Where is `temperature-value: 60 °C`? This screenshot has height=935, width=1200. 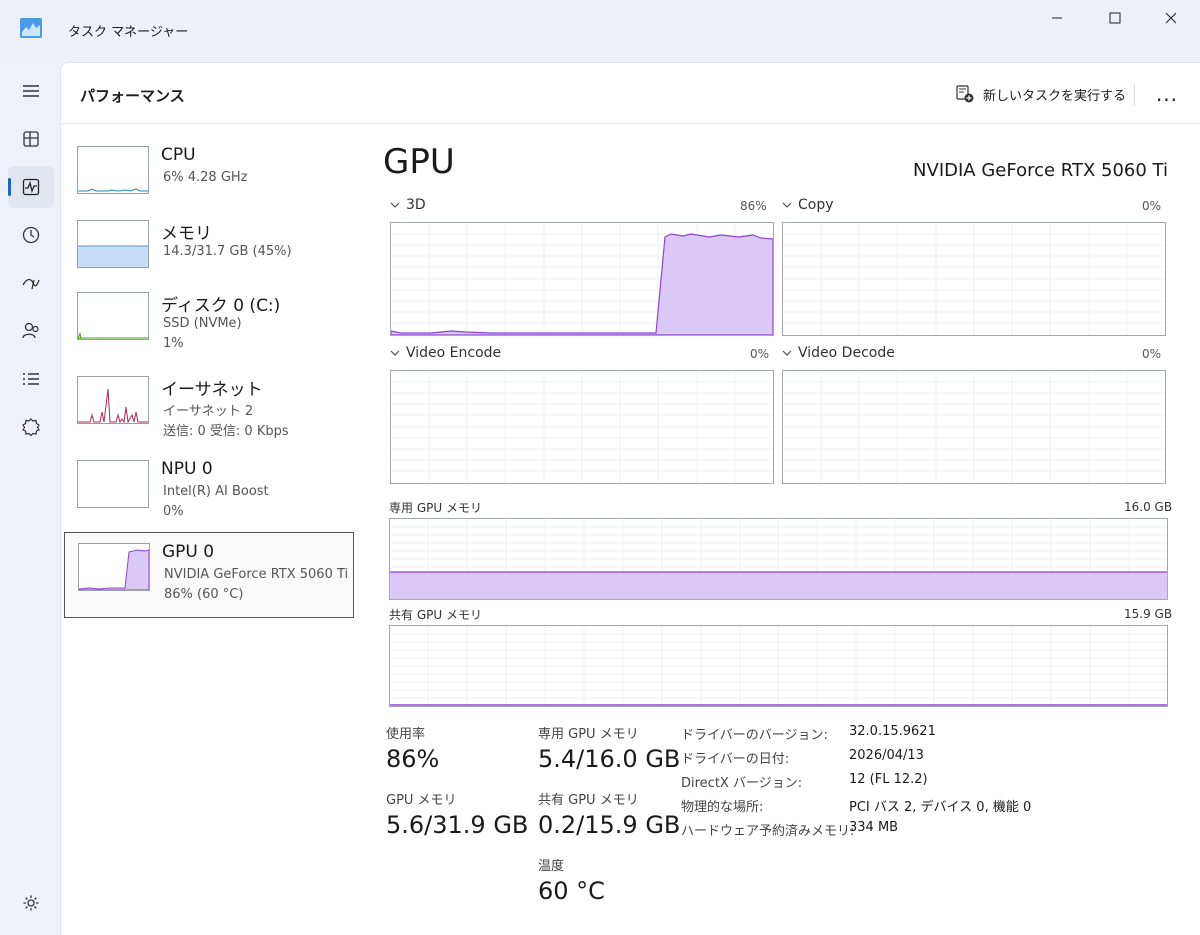
temperature-value: 60 °C is located at coordinates (571, 891).